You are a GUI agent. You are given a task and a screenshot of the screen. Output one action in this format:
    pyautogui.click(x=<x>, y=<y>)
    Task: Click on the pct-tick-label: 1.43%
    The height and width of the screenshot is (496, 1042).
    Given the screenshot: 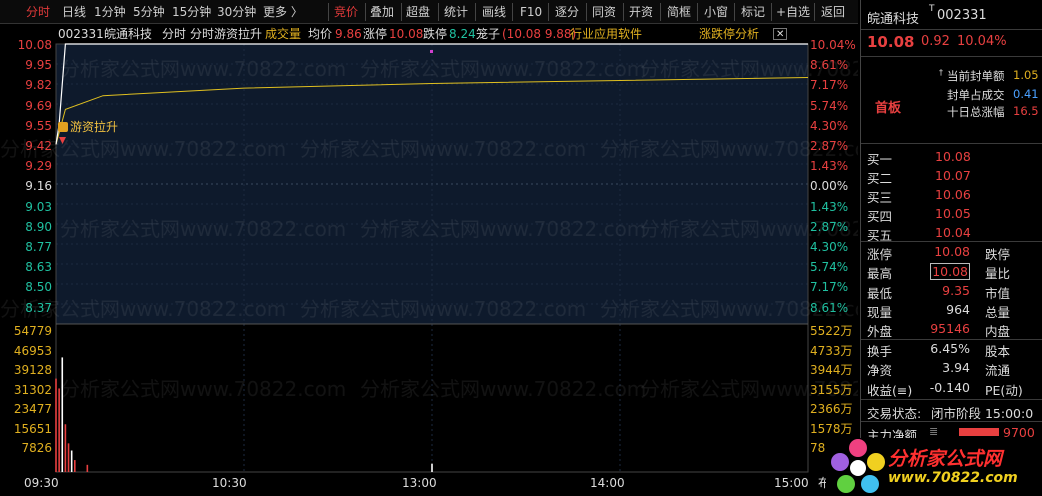 What is the action you would take?
    pyautogui.click(x=829, y=206)
    